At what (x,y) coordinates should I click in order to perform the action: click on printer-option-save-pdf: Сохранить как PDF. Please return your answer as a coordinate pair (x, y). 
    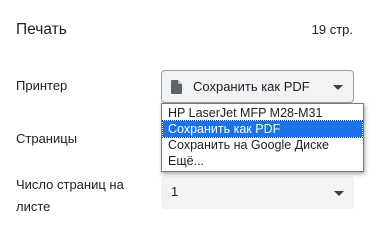
    Looking at the image, I should click on (262, 129).